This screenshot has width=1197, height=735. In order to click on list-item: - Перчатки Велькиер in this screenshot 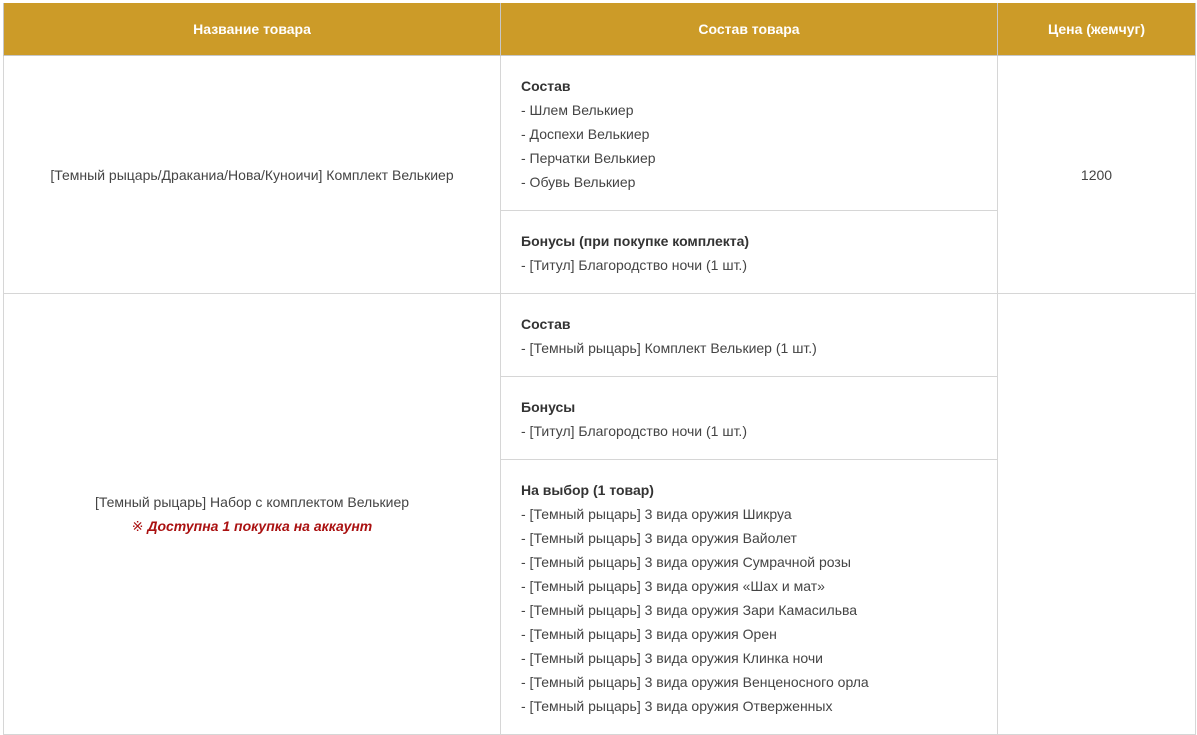, I will do `click(588, 158)`.